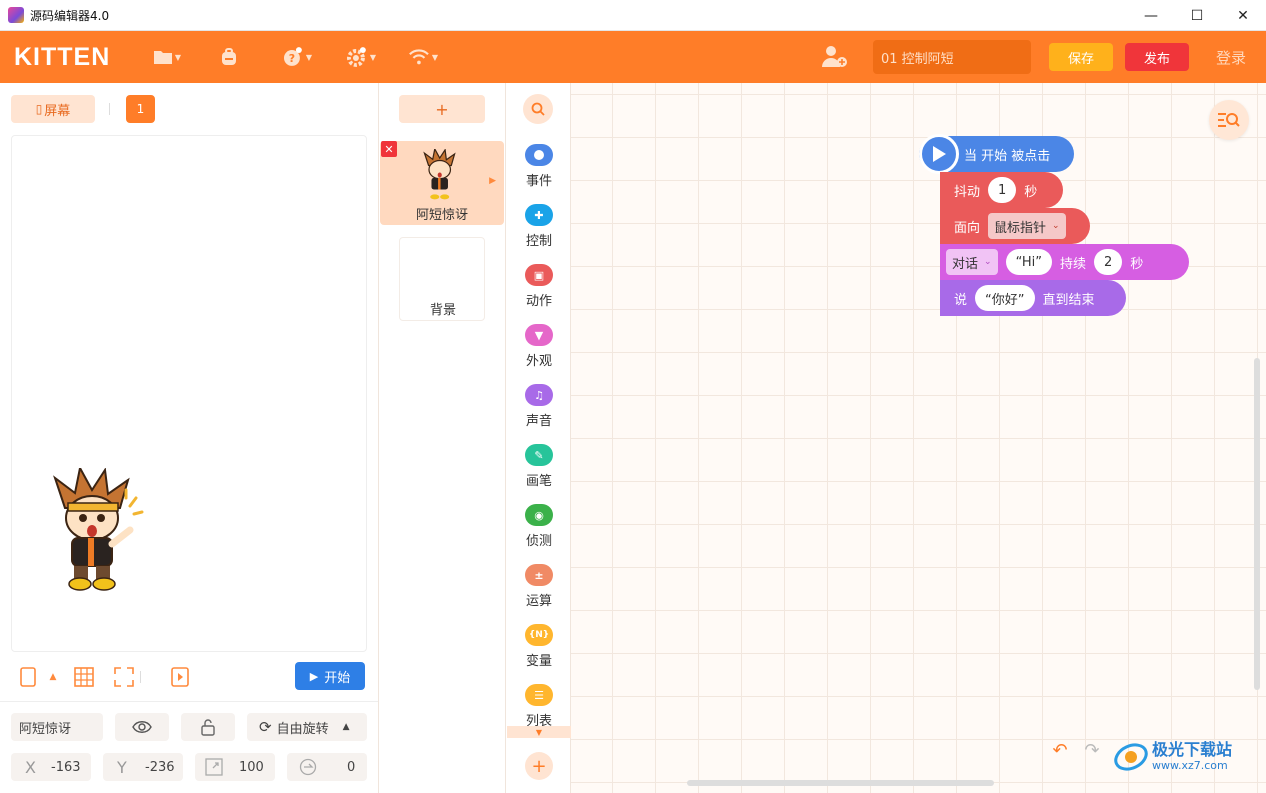 The height and width of the screenshot is (793, 1266). I want to click on direction-field: 0, so click(327, 767).